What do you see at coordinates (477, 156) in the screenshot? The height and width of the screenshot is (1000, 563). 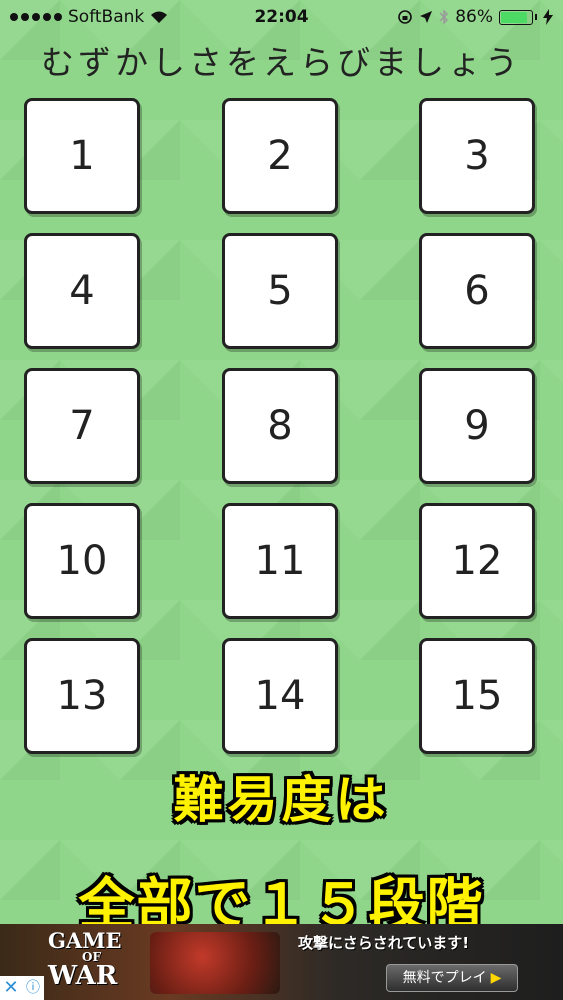 I see `level-button-3: 3` at bounding box center [477, 156].